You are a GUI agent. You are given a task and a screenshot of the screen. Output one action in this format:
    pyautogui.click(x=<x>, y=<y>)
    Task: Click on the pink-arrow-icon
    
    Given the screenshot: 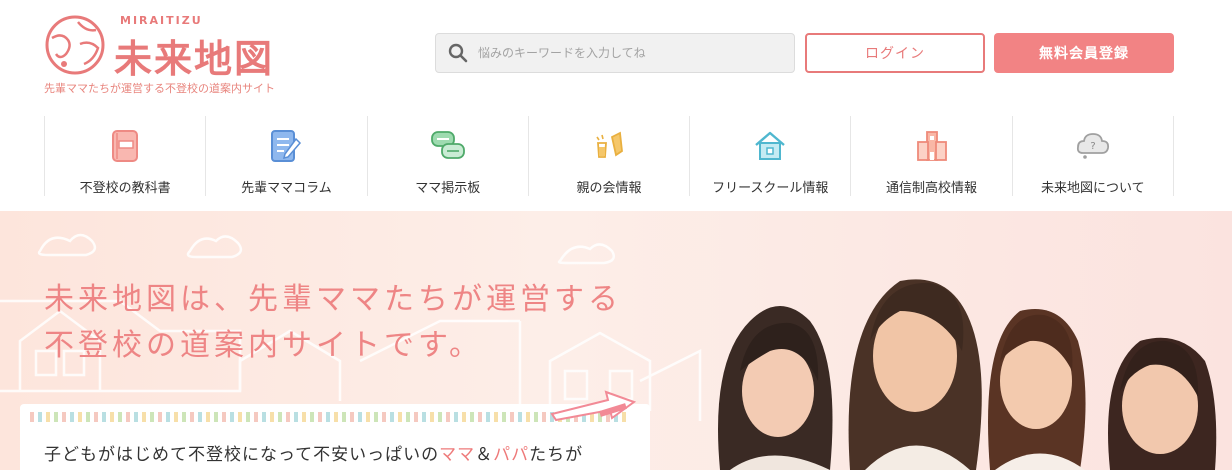 What is the action you would take?
    pyautogui.click(x=593, y=406)
    